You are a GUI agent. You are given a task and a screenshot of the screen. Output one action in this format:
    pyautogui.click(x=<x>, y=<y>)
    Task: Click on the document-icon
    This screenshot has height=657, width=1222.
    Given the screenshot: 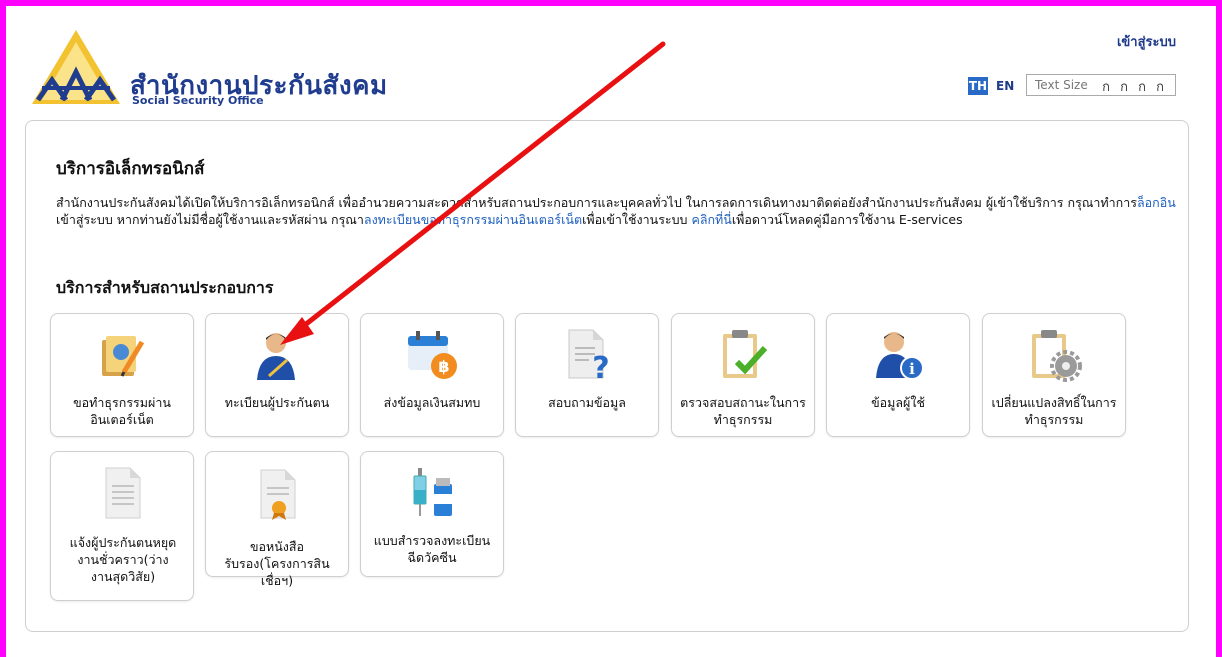 What is the action you would take?
    pyautogui.click(x=123, y=493)
    